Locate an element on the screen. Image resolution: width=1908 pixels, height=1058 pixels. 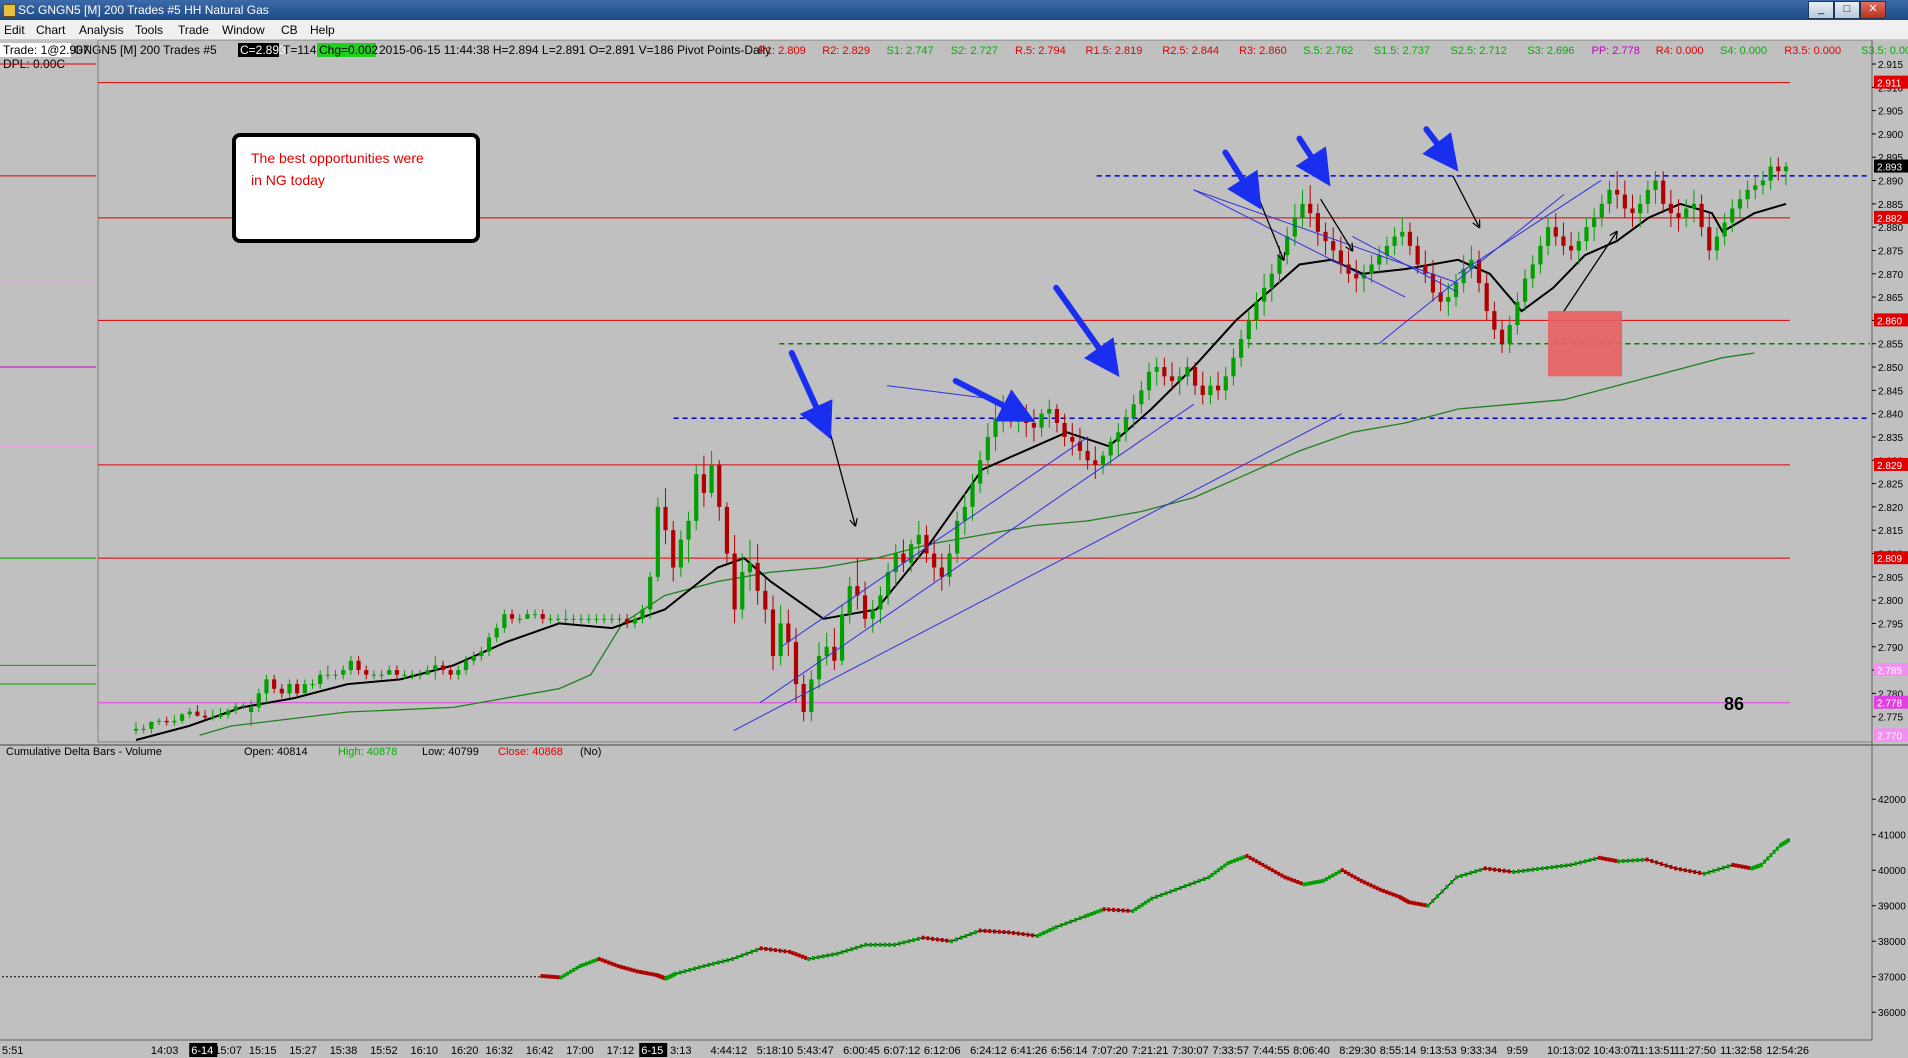
price-tick-label: 2.890 is located at coordinates (1890, 182).